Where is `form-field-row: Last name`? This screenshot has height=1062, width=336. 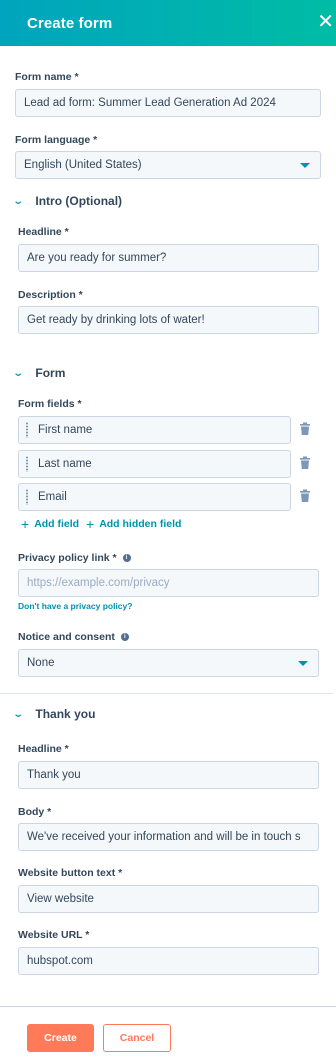
form-field-row: Last name is located at coordinates (154, 464).